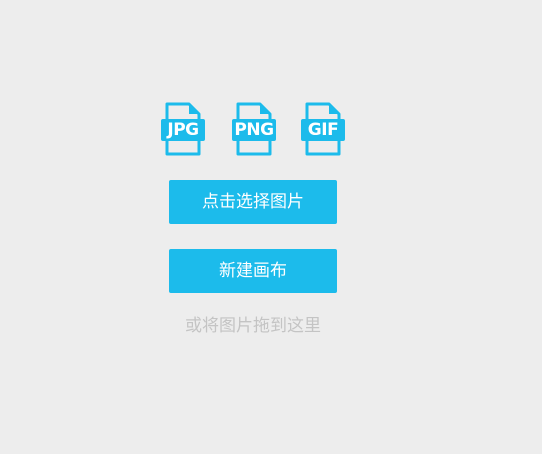 The width and height of the screenshot is (542, 454). I want to click on format-label-jpg: JPG, so click(183, 130).